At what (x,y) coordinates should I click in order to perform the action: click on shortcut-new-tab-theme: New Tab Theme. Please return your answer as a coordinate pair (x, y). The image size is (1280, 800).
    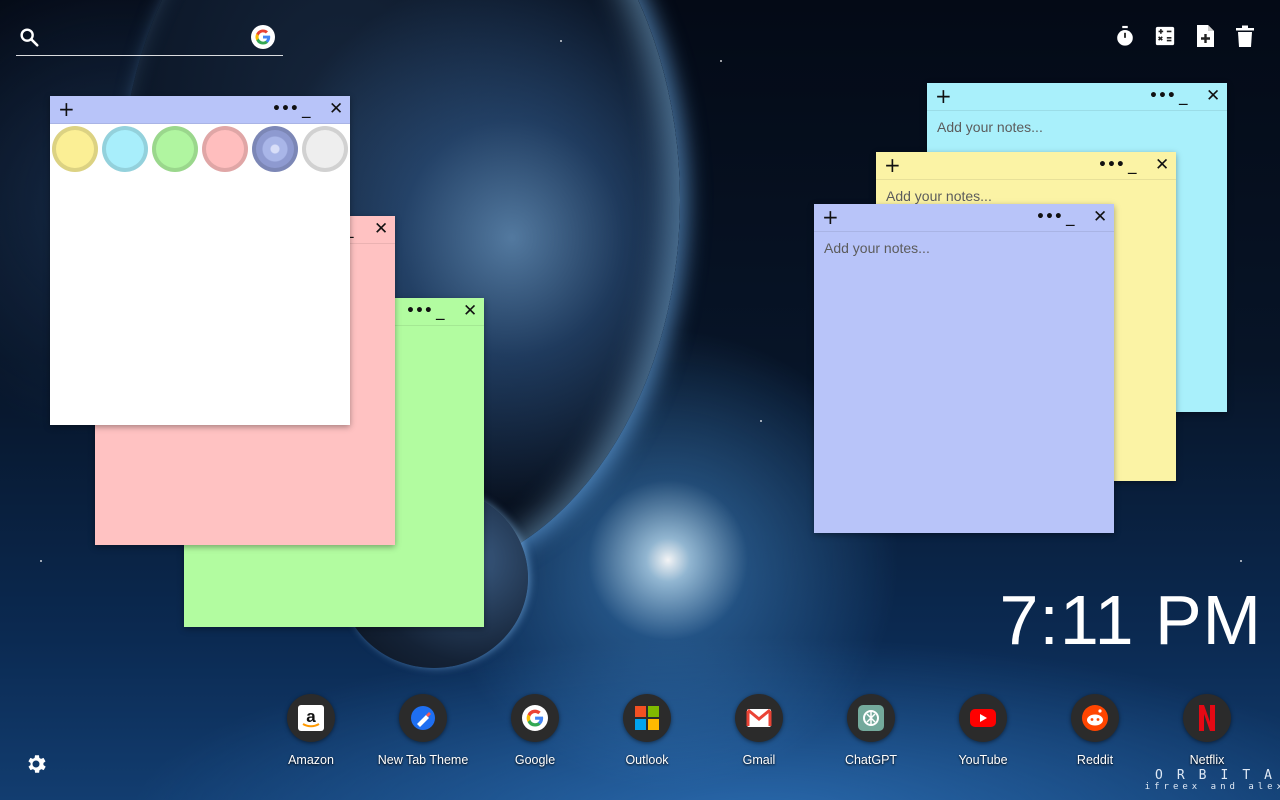
    Looking at the image, I should click on (423, 730).